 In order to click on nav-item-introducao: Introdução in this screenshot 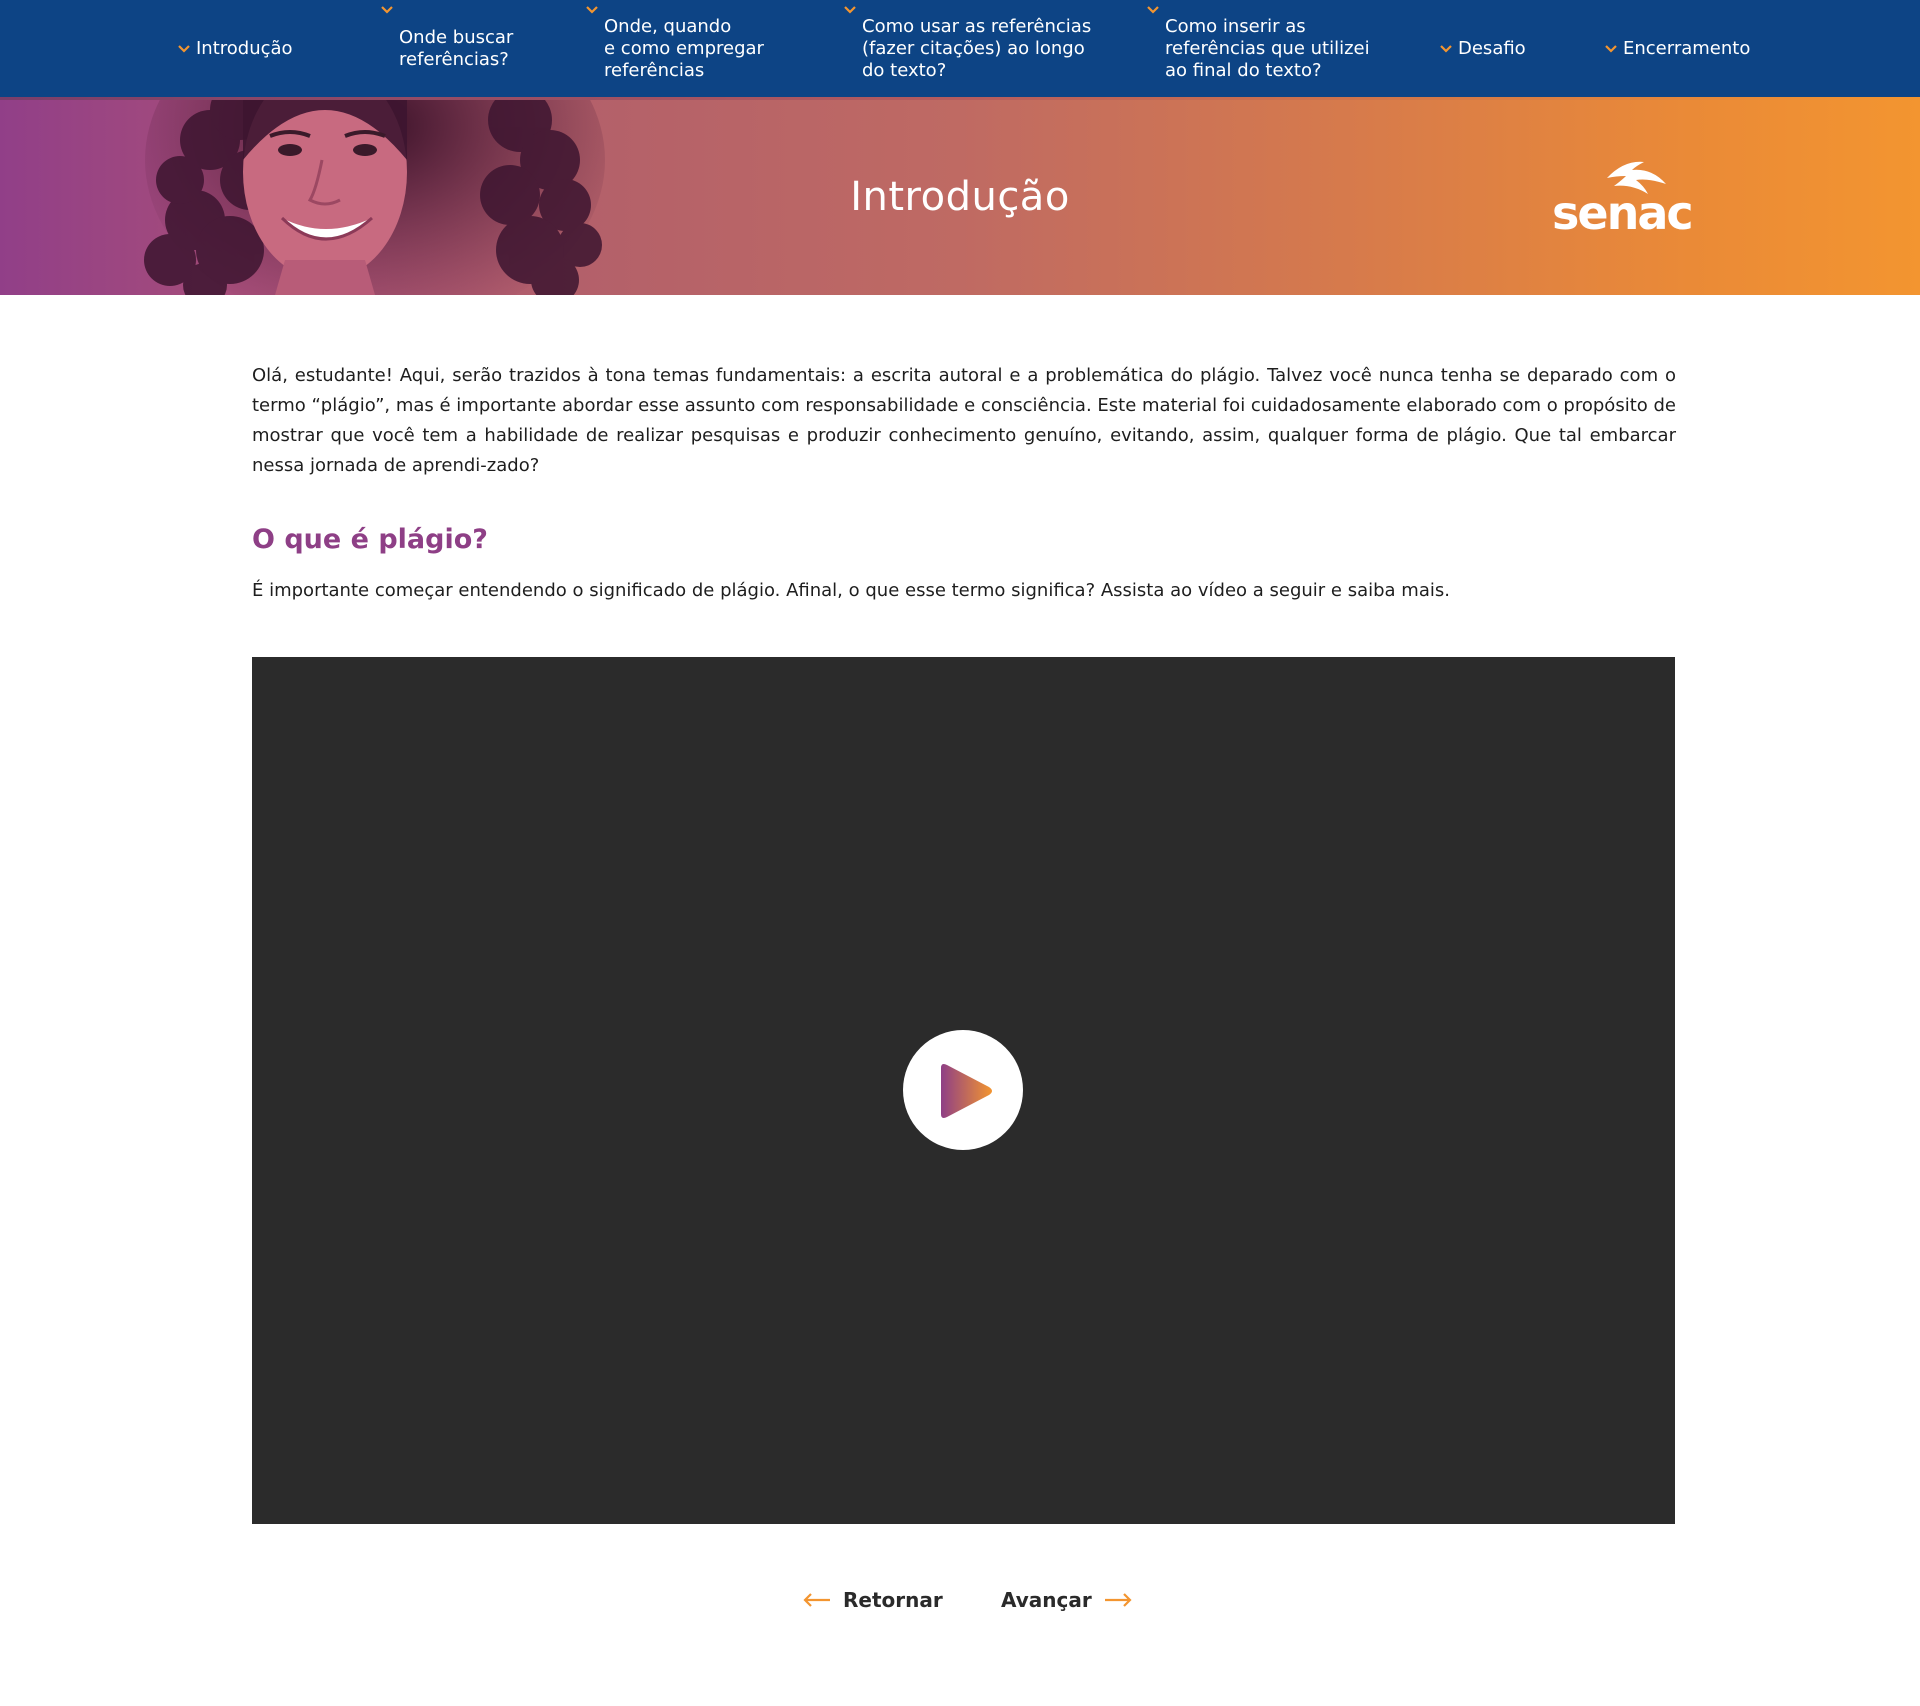, I will do `click(235, 48)`.